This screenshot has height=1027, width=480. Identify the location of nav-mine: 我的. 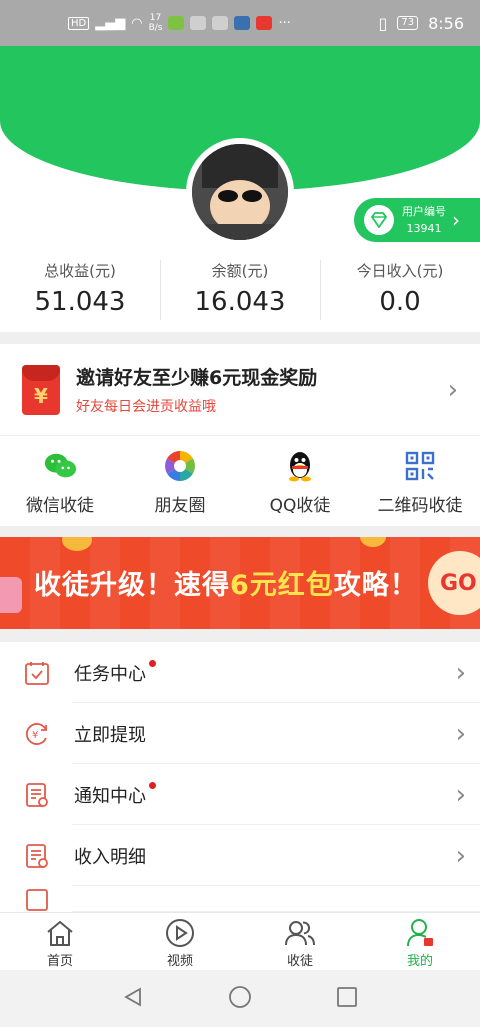
(420, 941).